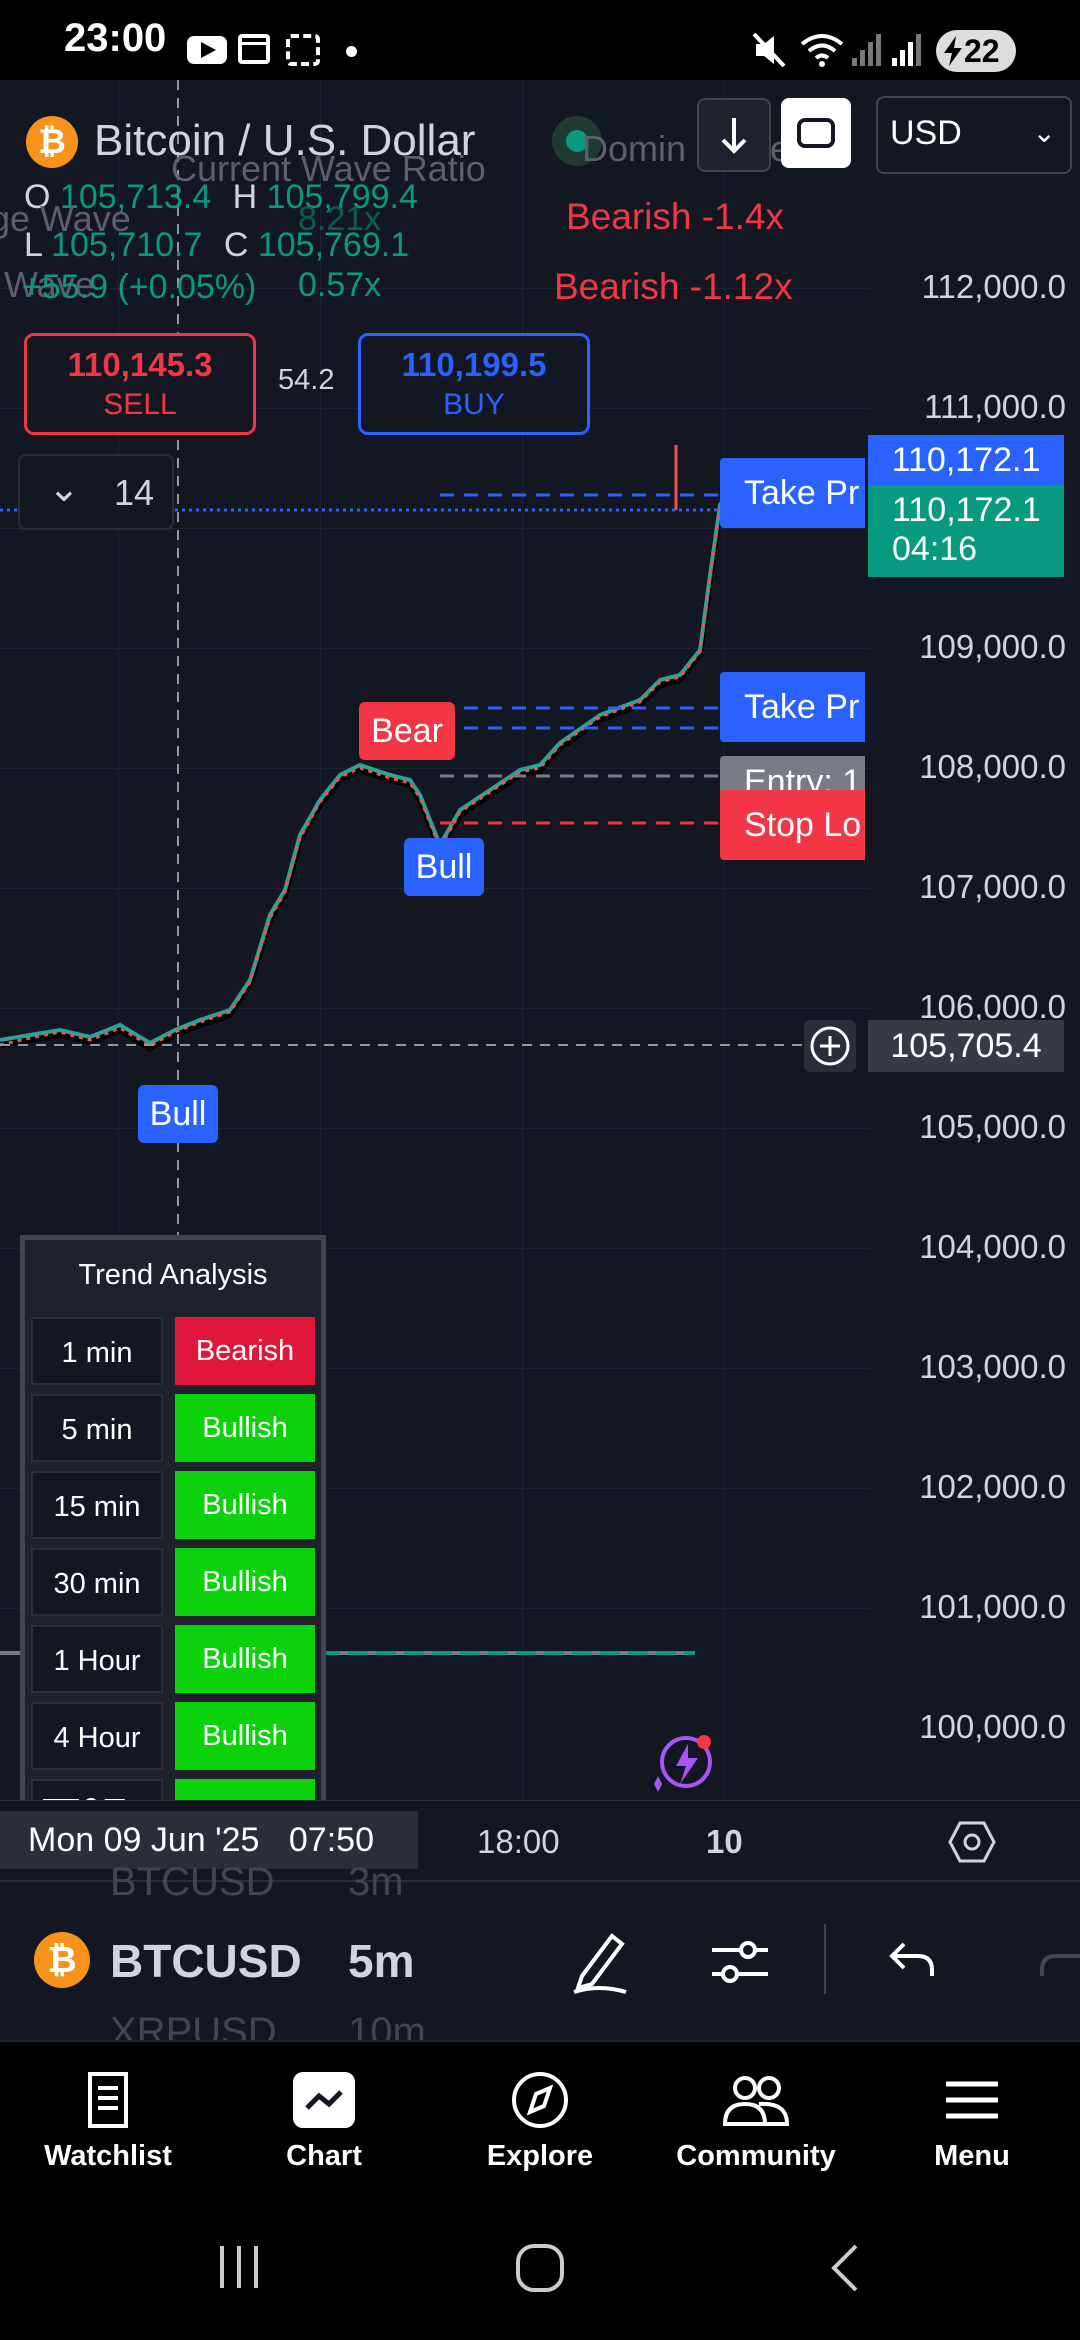 The height and width of the screenshot is (2340, 1080). Describe the element at coordinates (115, 38) in the screenshot. I see `status-time: 23:00` at that location.